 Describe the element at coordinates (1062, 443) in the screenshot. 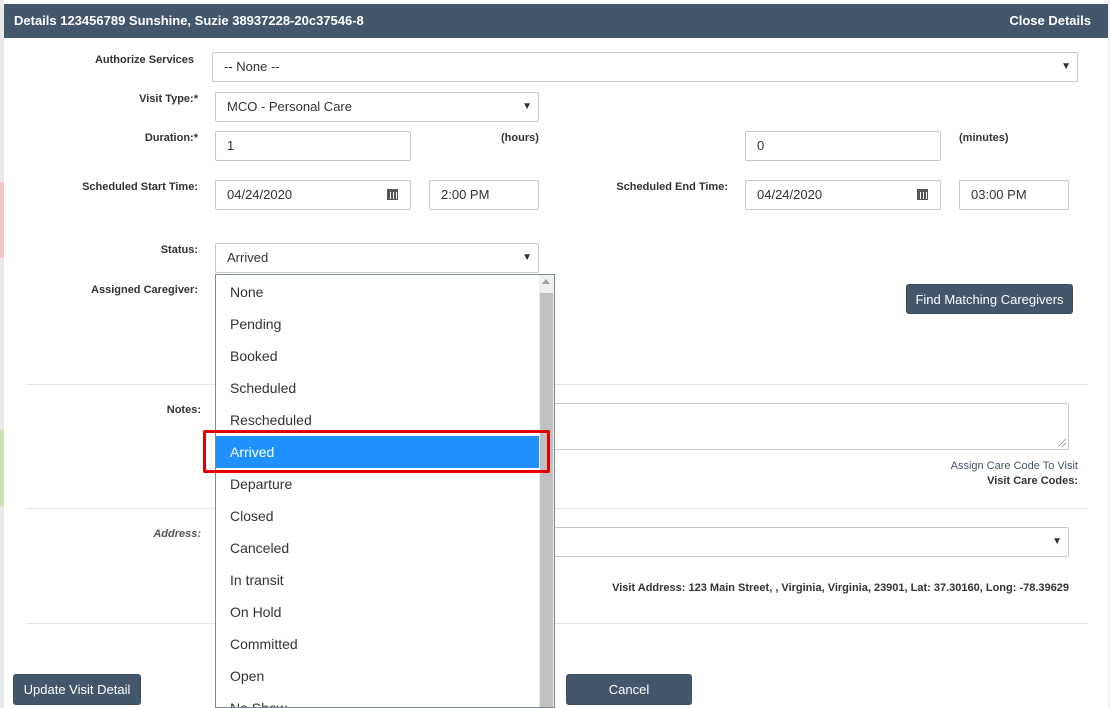

I see `resize-grip-icon` at that location.